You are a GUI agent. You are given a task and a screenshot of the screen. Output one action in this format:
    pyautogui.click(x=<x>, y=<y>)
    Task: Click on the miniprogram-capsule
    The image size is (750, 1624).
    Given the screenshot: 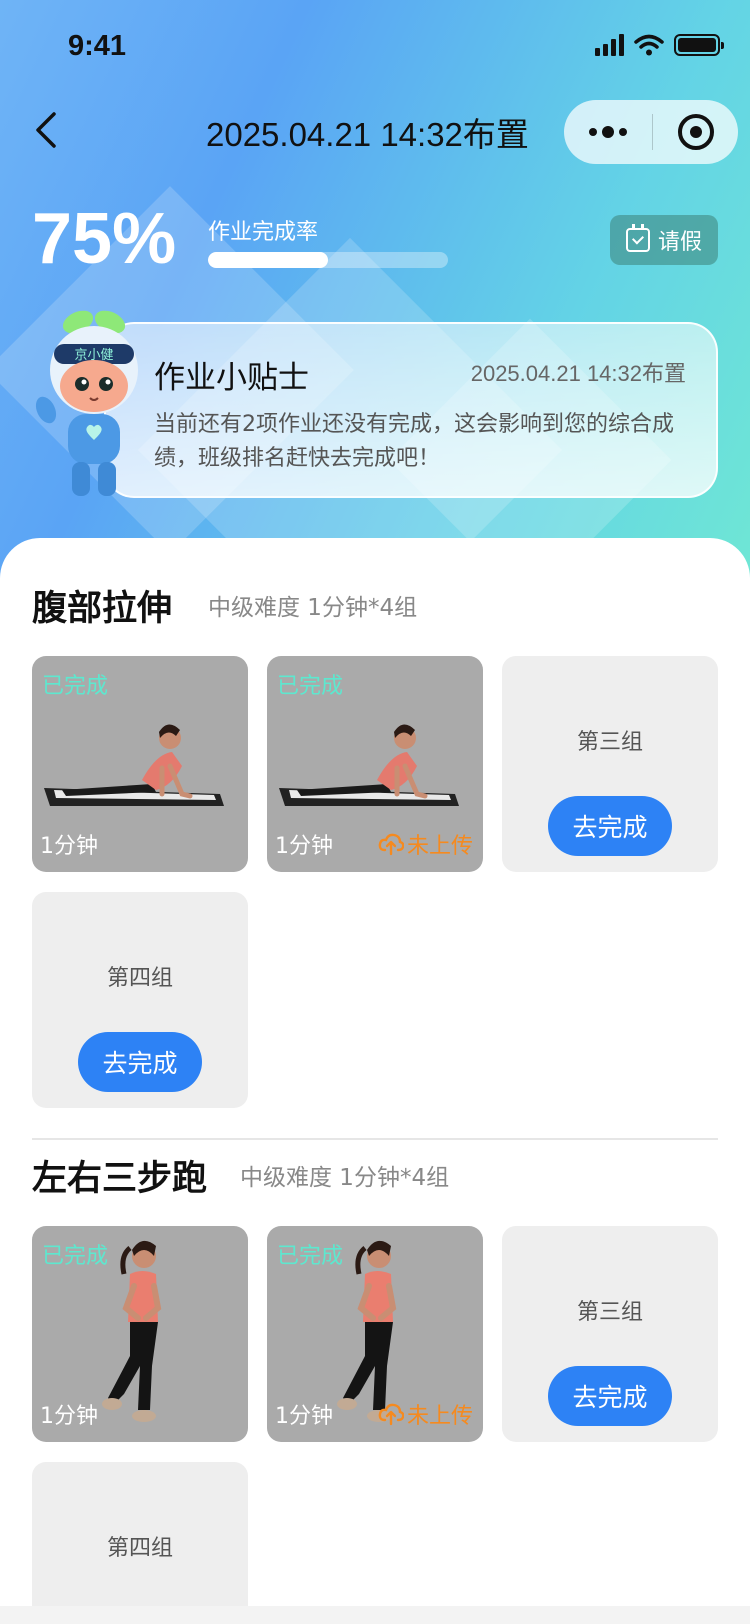 What is the action you would take?
    pyautogui.click(x=651, y=132)
    